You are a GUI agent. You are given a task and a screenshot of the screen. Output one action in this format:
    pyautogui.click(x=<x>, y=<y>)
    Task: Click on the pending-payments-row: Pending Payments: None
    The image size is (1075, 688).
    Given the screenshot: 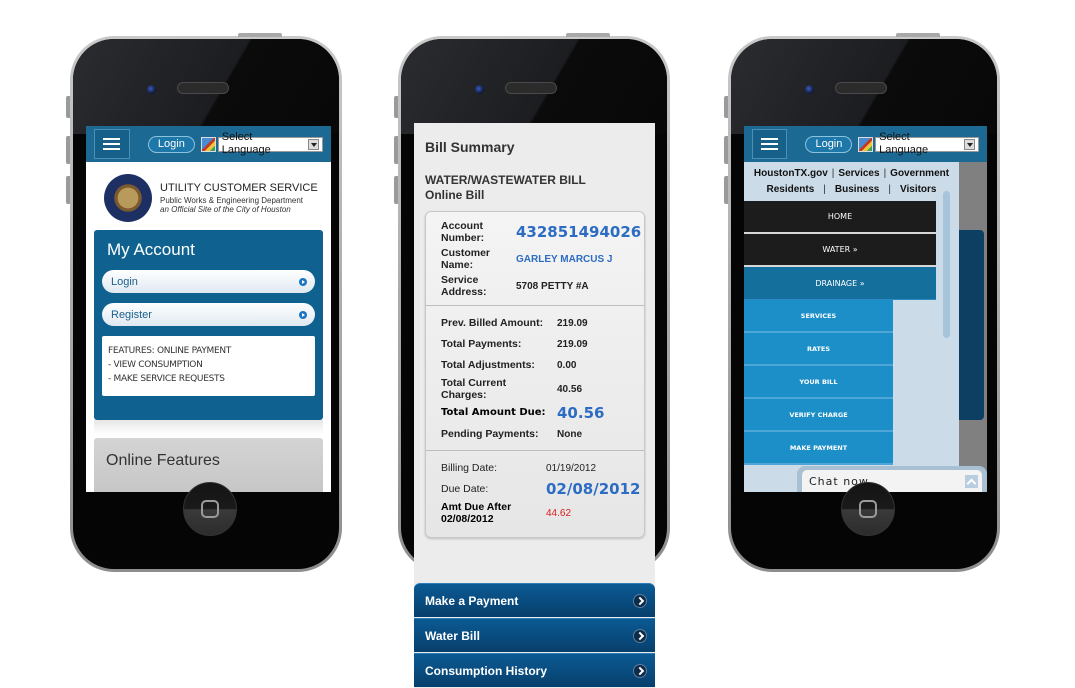 What is the action you would take?
    pyautogui.click(x=535, y=434)
    